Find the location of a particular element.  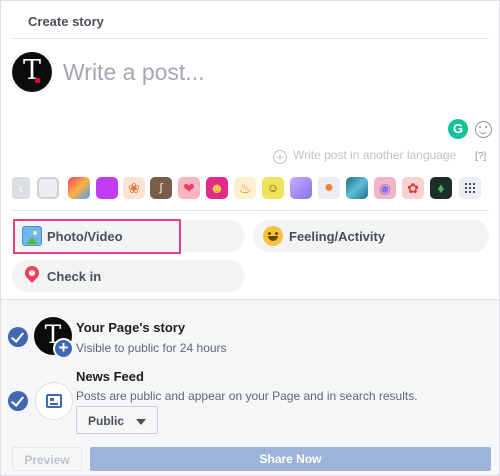

background-swatch-heart: ❤ is located at coordinates (189, 188).